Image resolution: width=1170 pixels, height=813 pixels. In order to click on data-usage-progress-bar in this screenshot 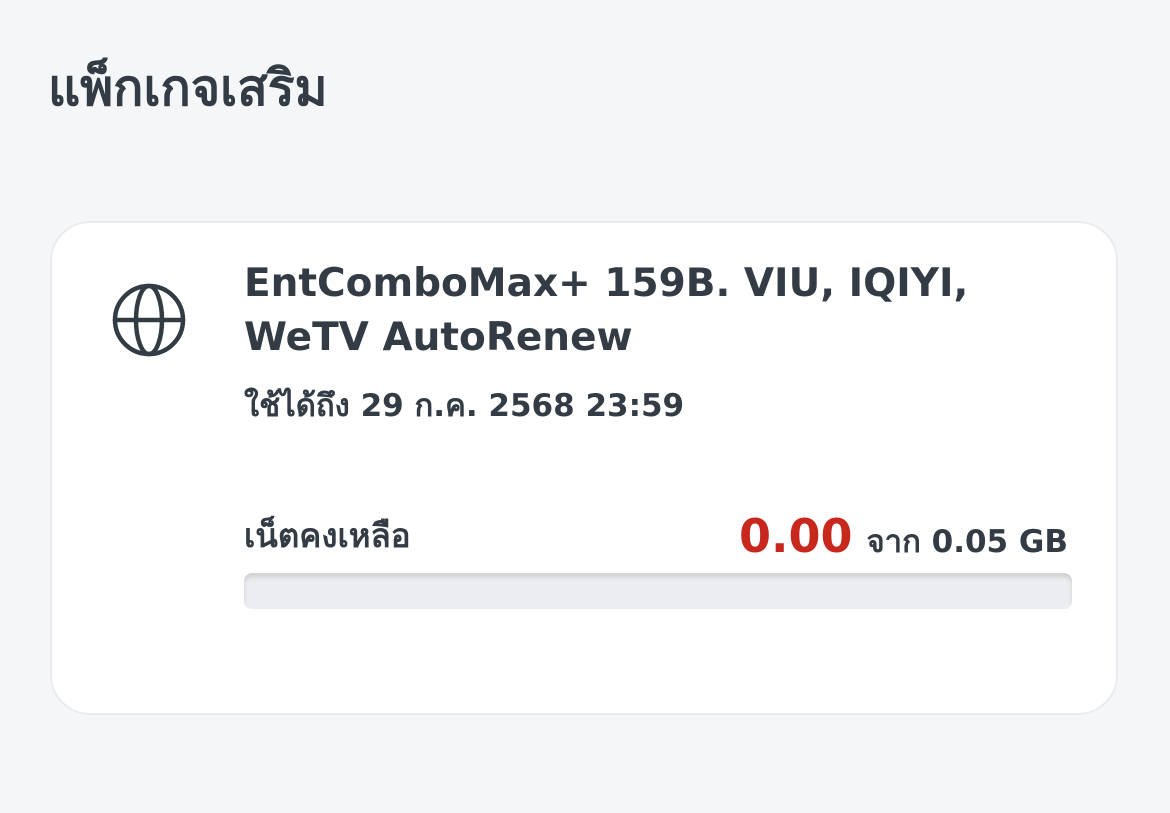, I will do `click(658, 591)`.